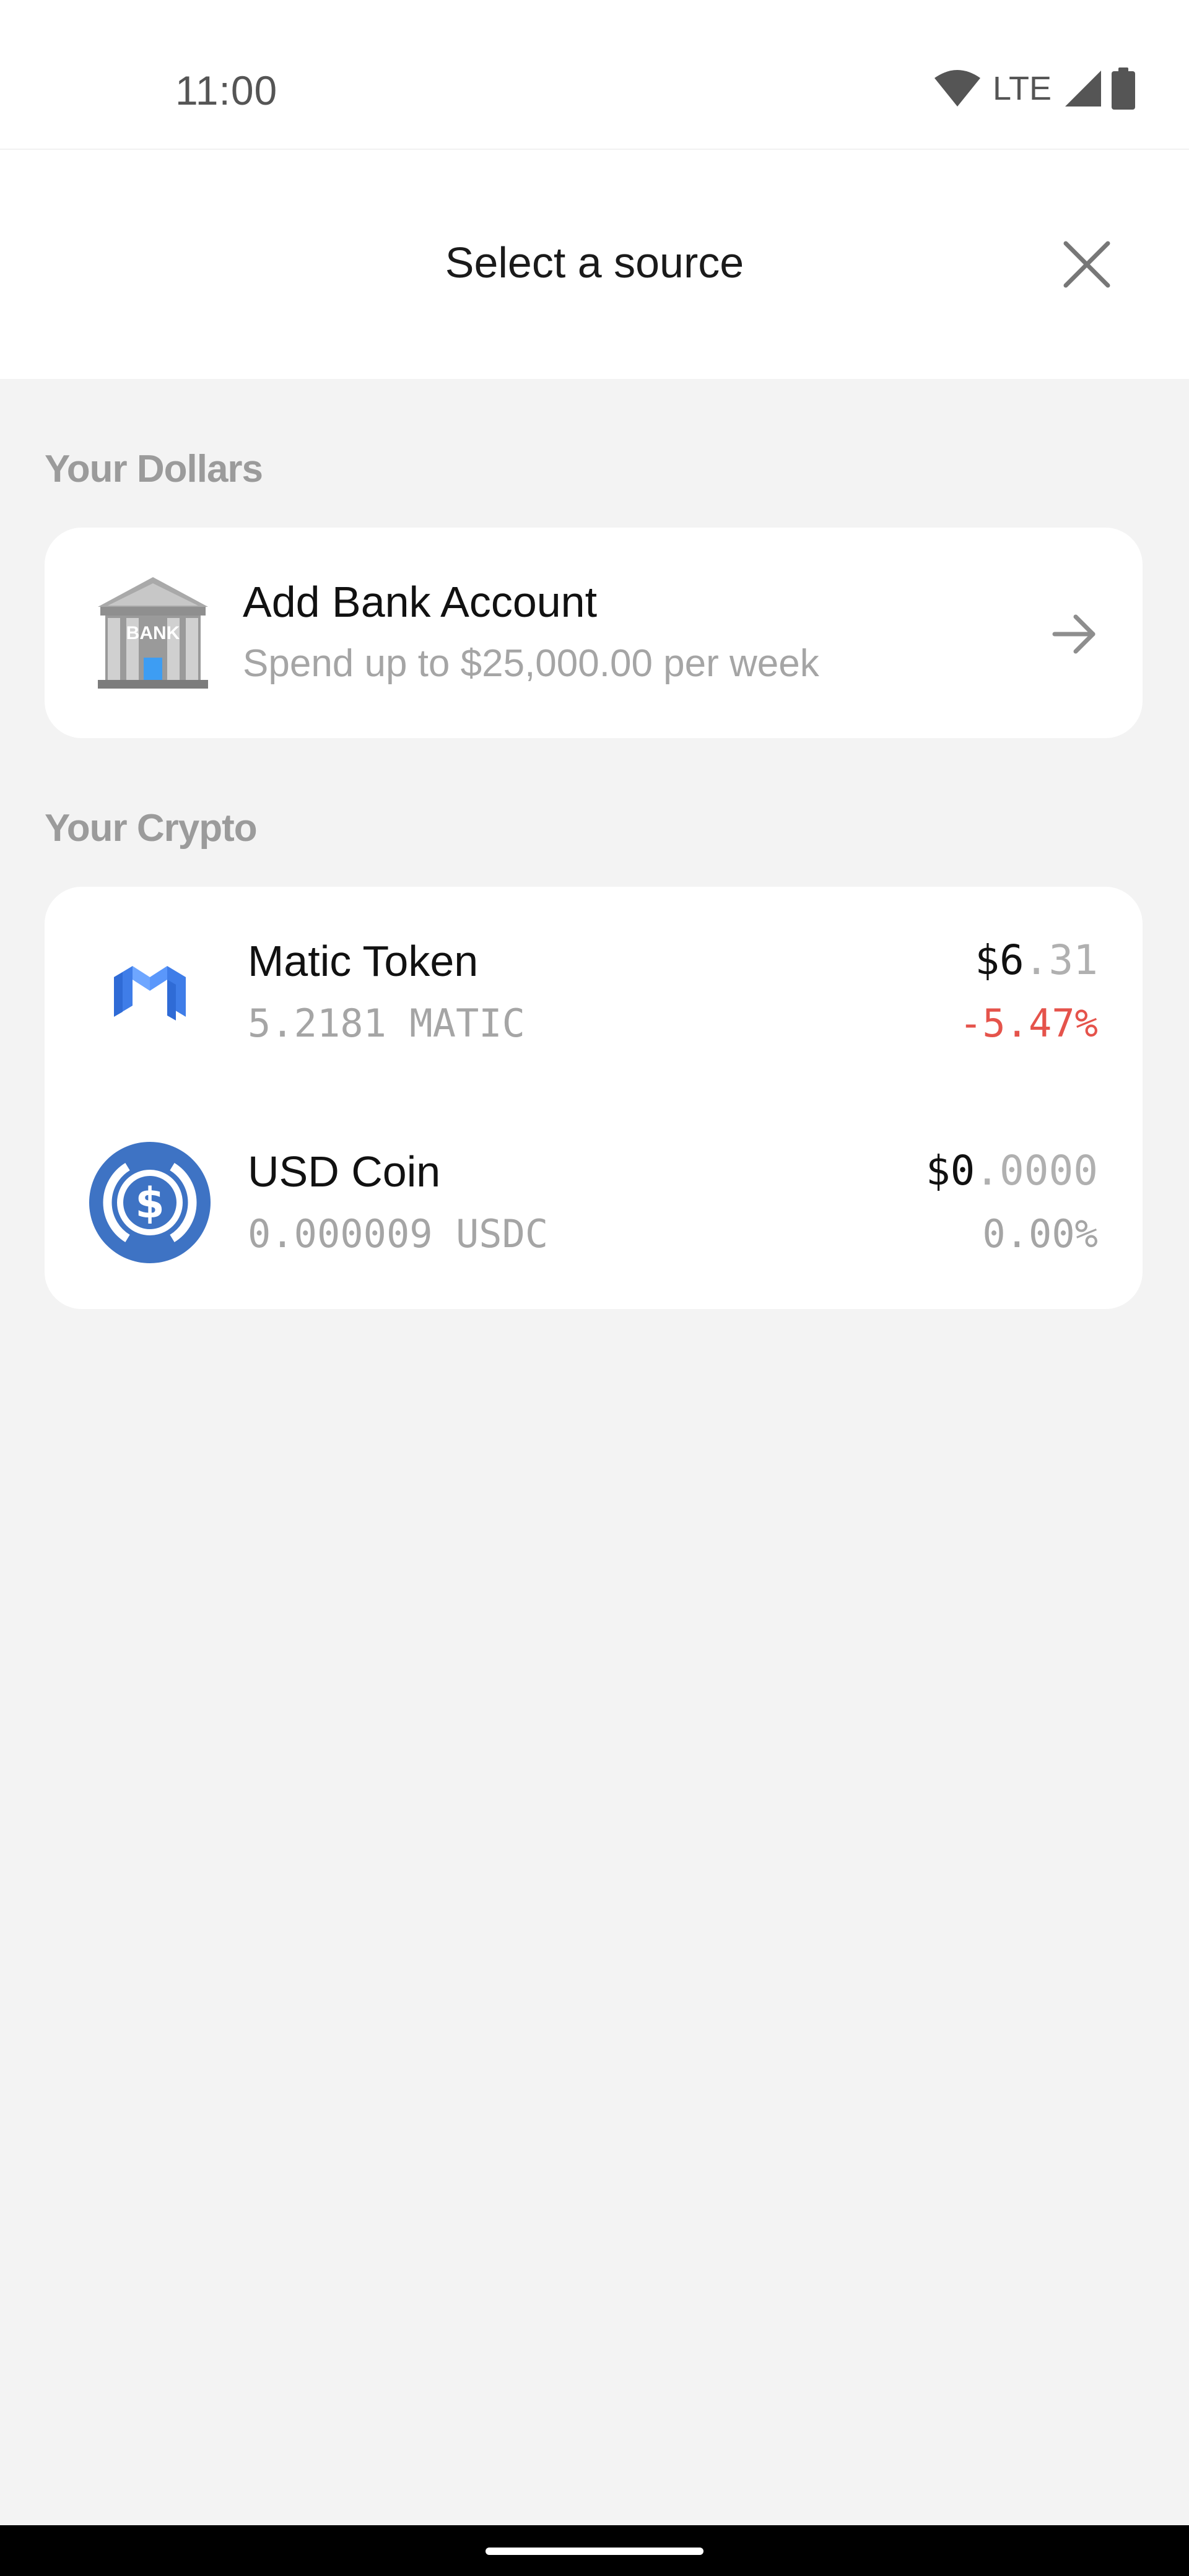  What do you see at coordinates (226, 90) in the screenshot?
I see `status-time: 11:00` at bounding box center [226, 90].